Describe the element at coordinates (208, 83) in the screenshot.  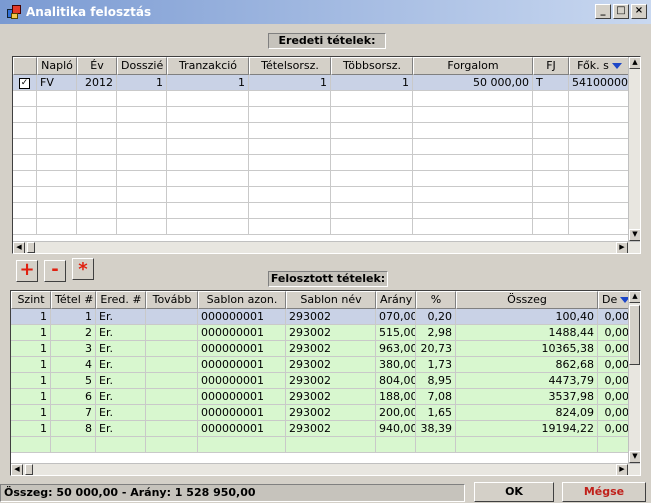
I see `cell-tranzakcio: 1` at that location.